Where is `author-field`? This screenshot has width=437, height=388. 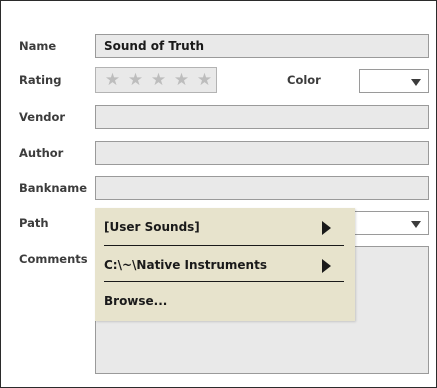
author-field is located at coordinates (262, 153).